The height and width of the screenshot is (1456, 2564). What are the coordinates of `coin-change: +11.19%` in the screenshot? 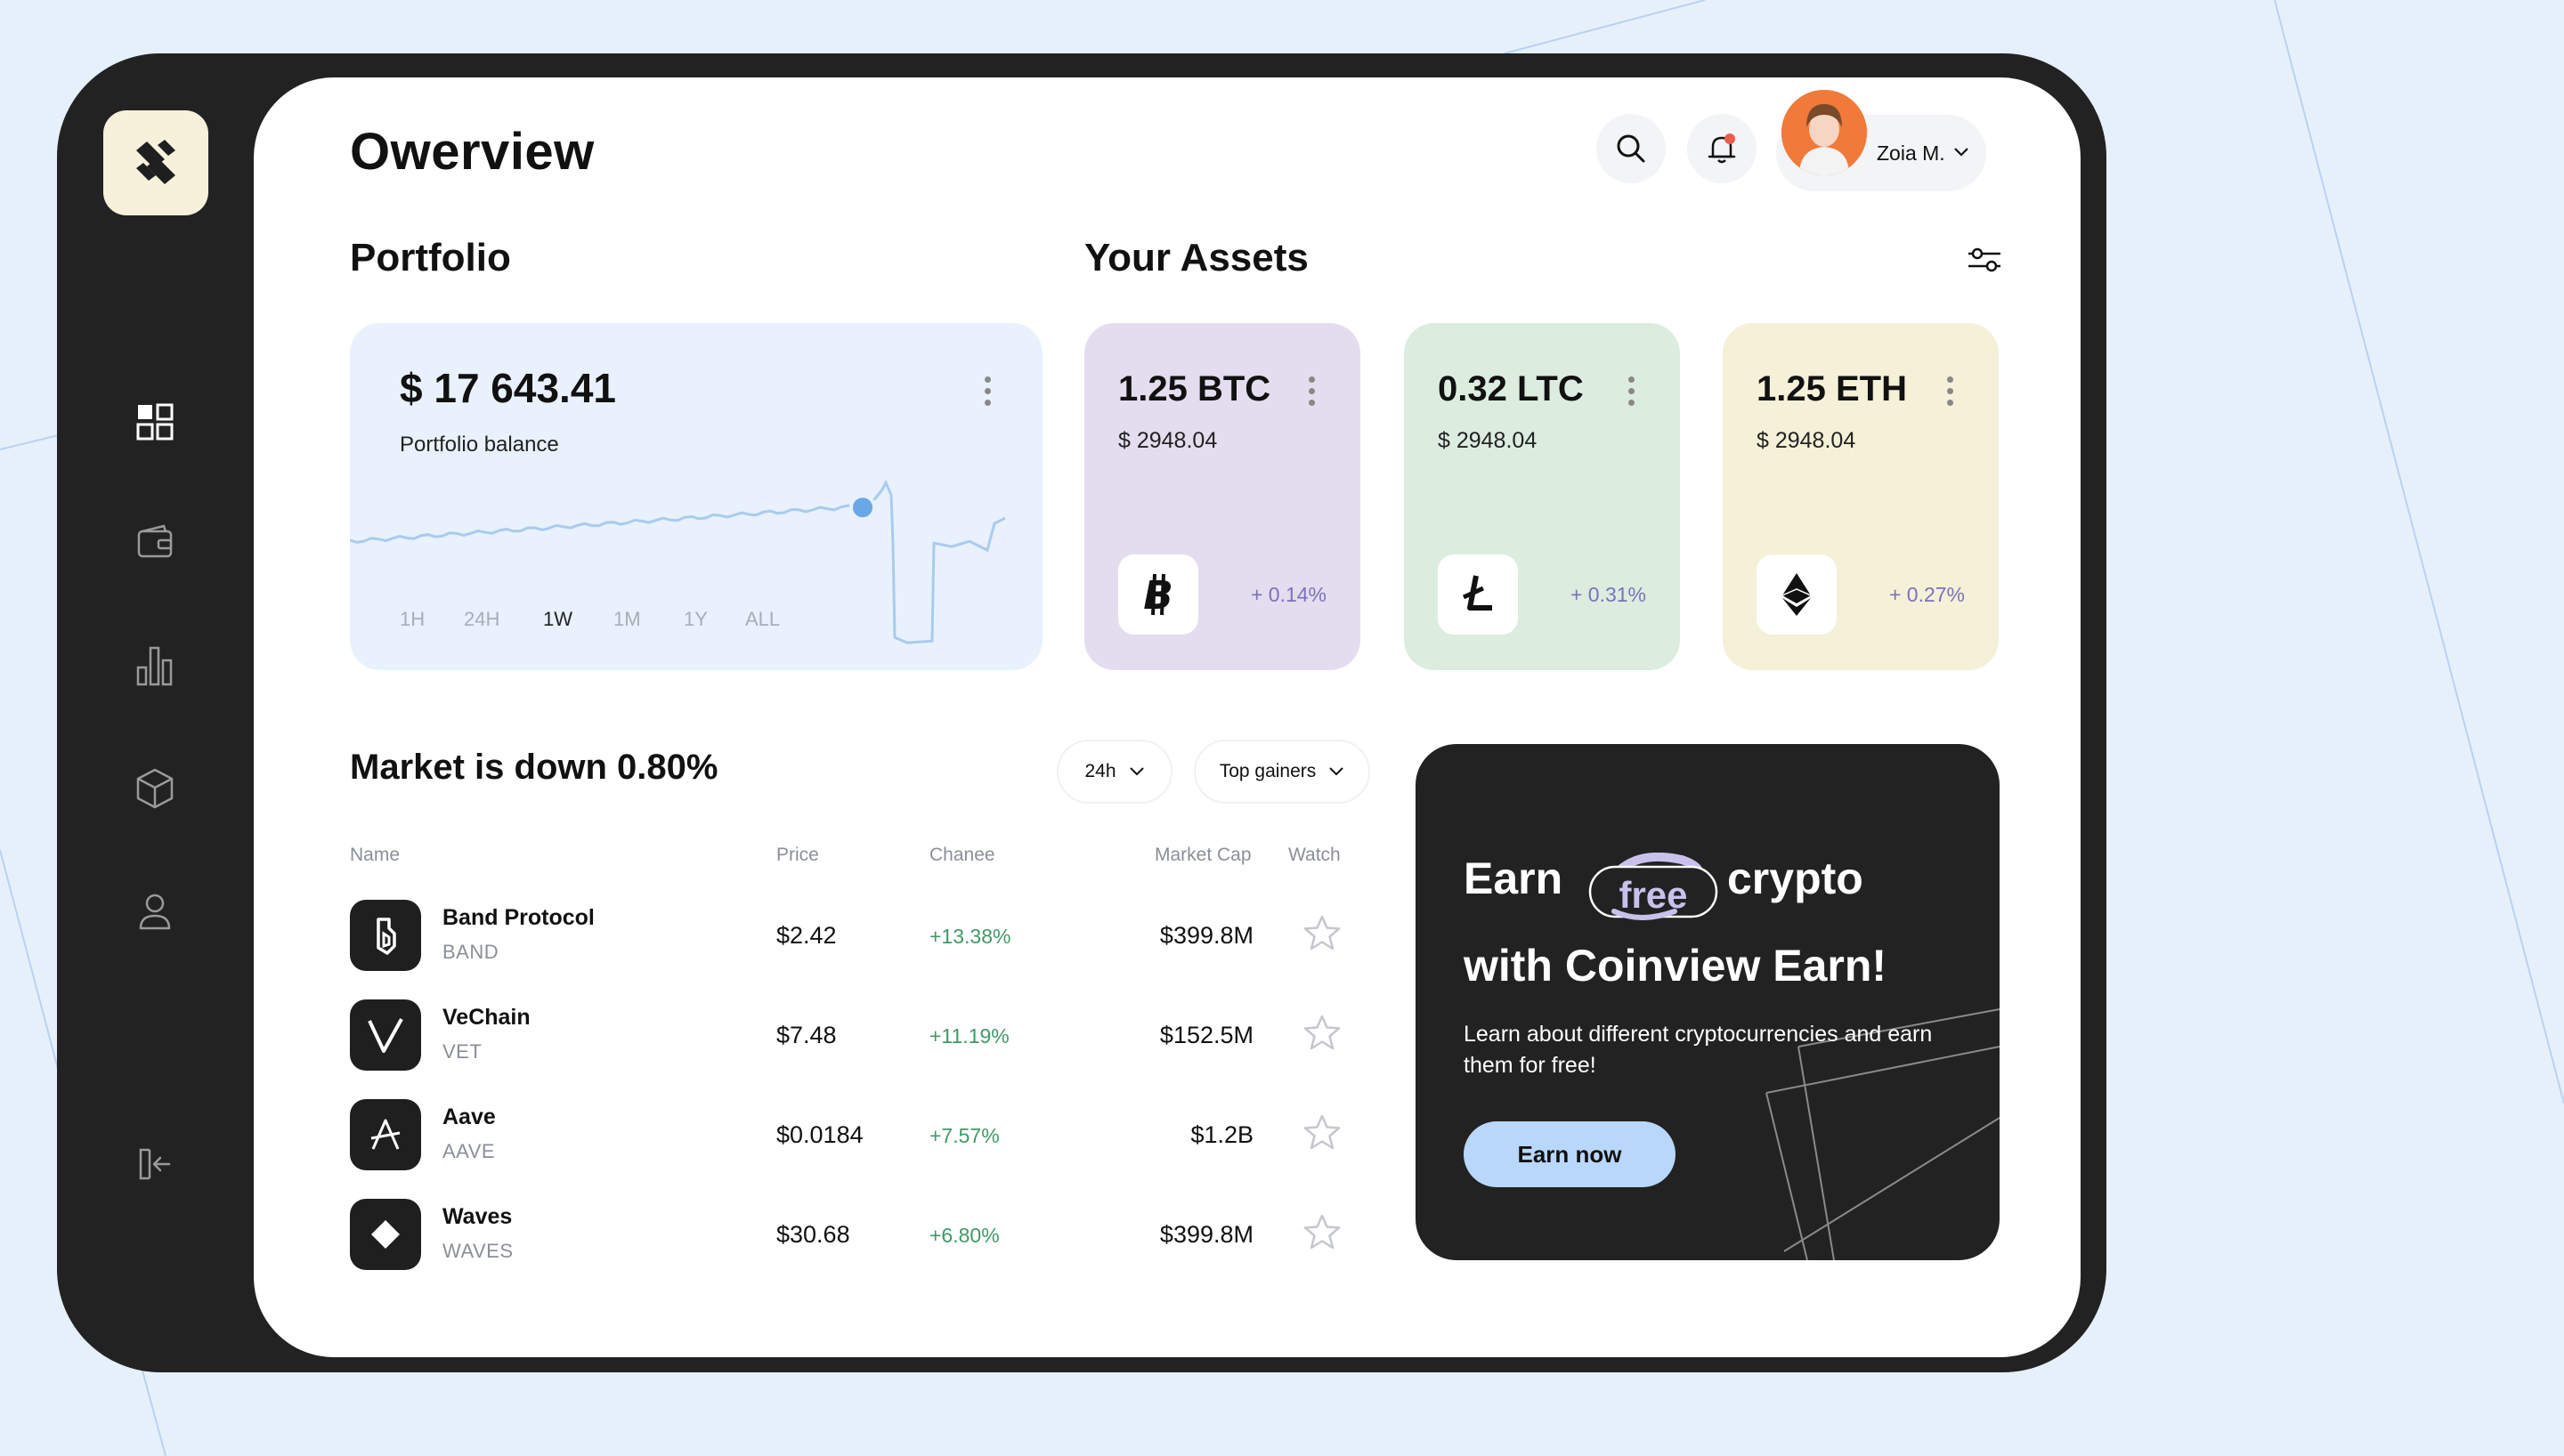 It's located at (969, 1036).